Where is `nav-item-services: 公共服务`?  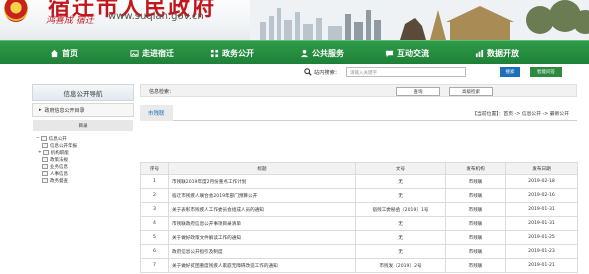 nav-item-services: 公共服务 is located at coordinates (322, 53).